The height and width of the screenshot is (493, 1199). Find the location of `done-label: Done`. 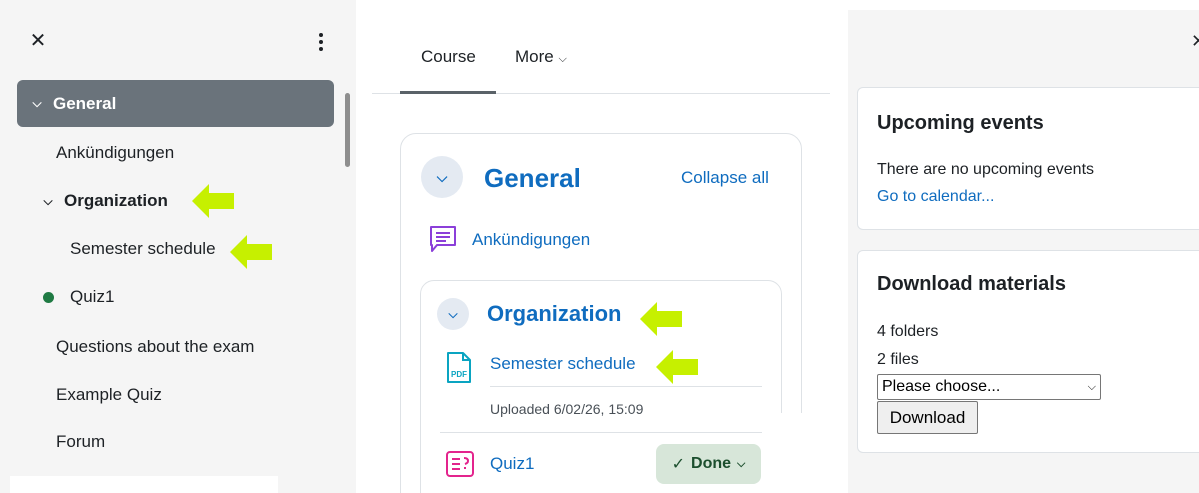

done-label: Done is located at coordinates (711, 463).